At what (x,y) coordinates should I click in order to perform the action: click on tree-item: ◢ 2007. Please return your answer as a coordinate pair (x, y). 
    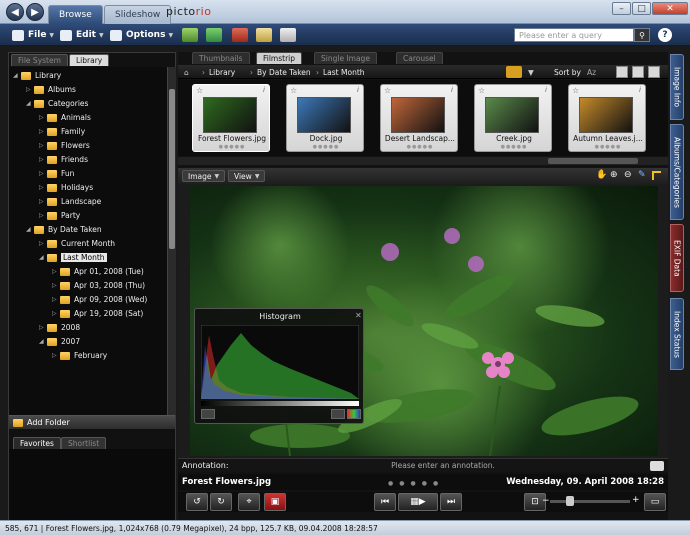
    Looking at the image, I should click on (59, 341).